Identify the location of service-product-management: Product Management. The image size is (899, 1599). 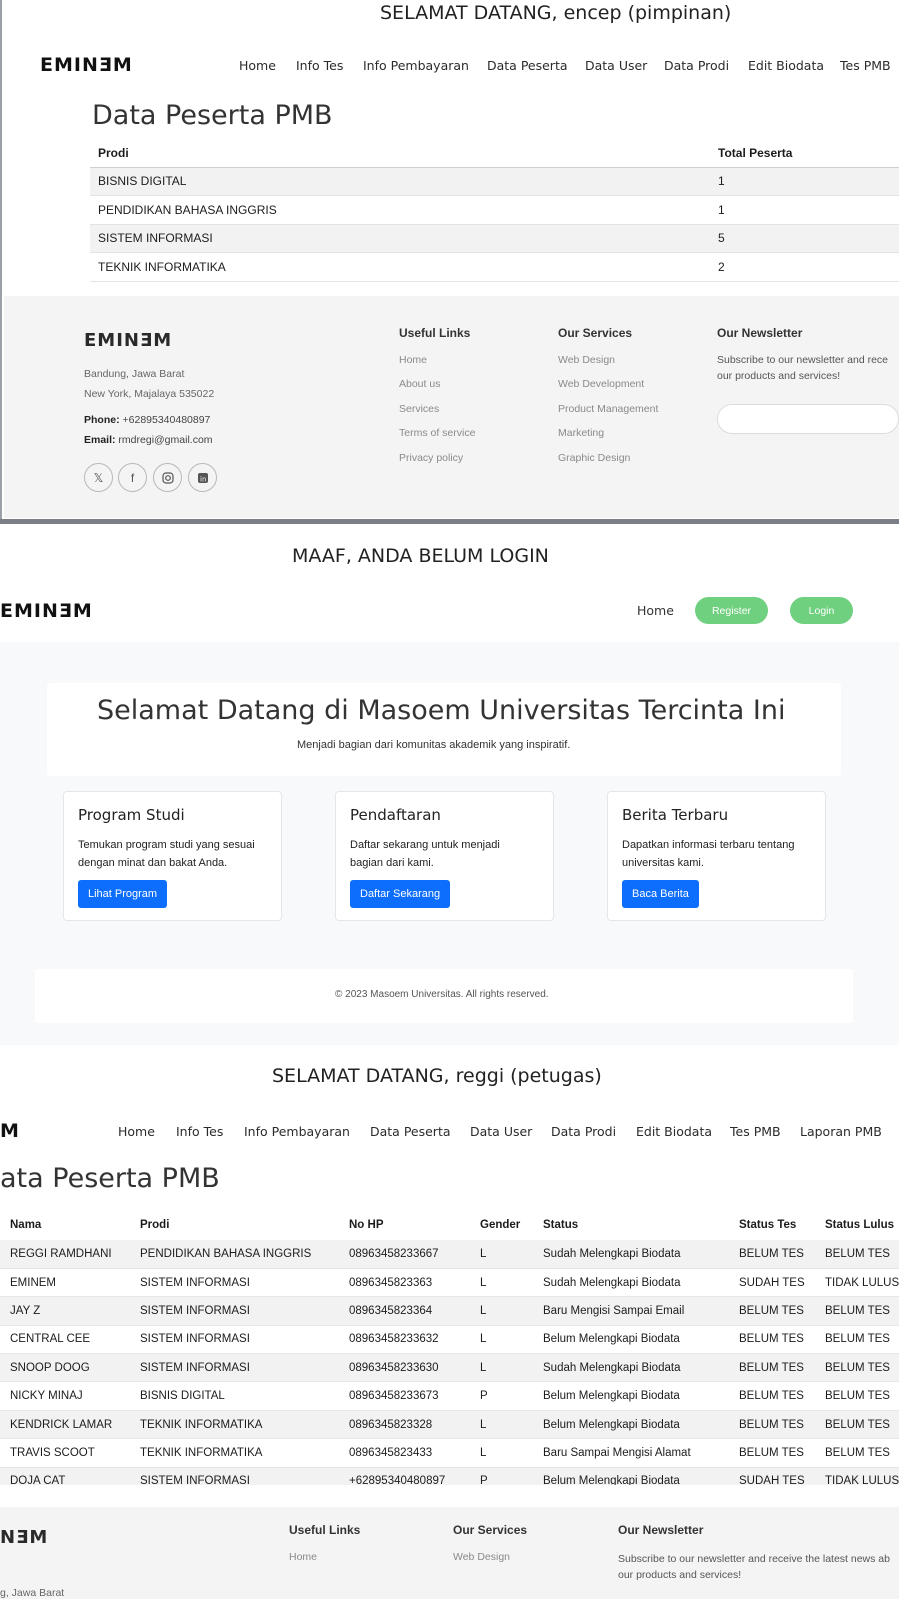
(608, 409).